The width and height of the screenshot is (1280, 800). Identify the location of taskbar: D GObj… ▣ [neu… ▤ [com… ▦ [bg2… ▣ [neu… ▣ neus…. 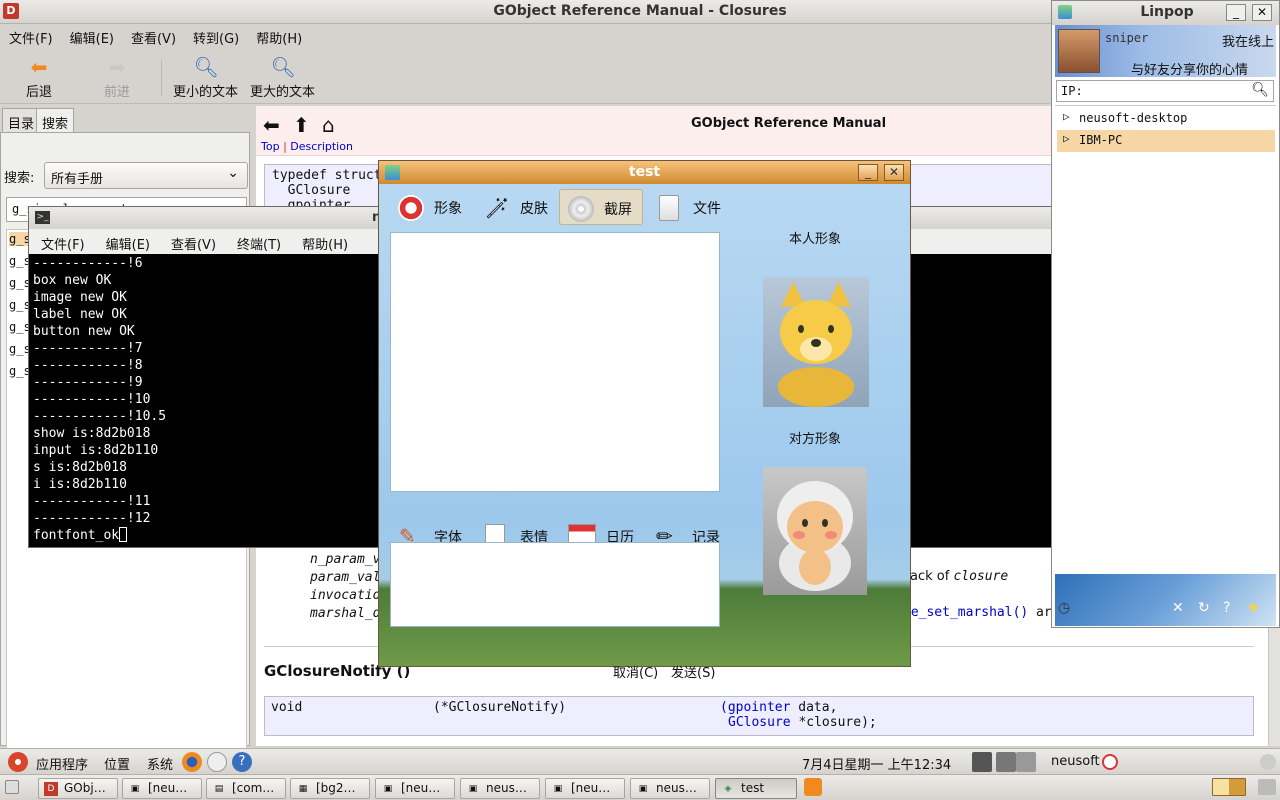
(640, 787).